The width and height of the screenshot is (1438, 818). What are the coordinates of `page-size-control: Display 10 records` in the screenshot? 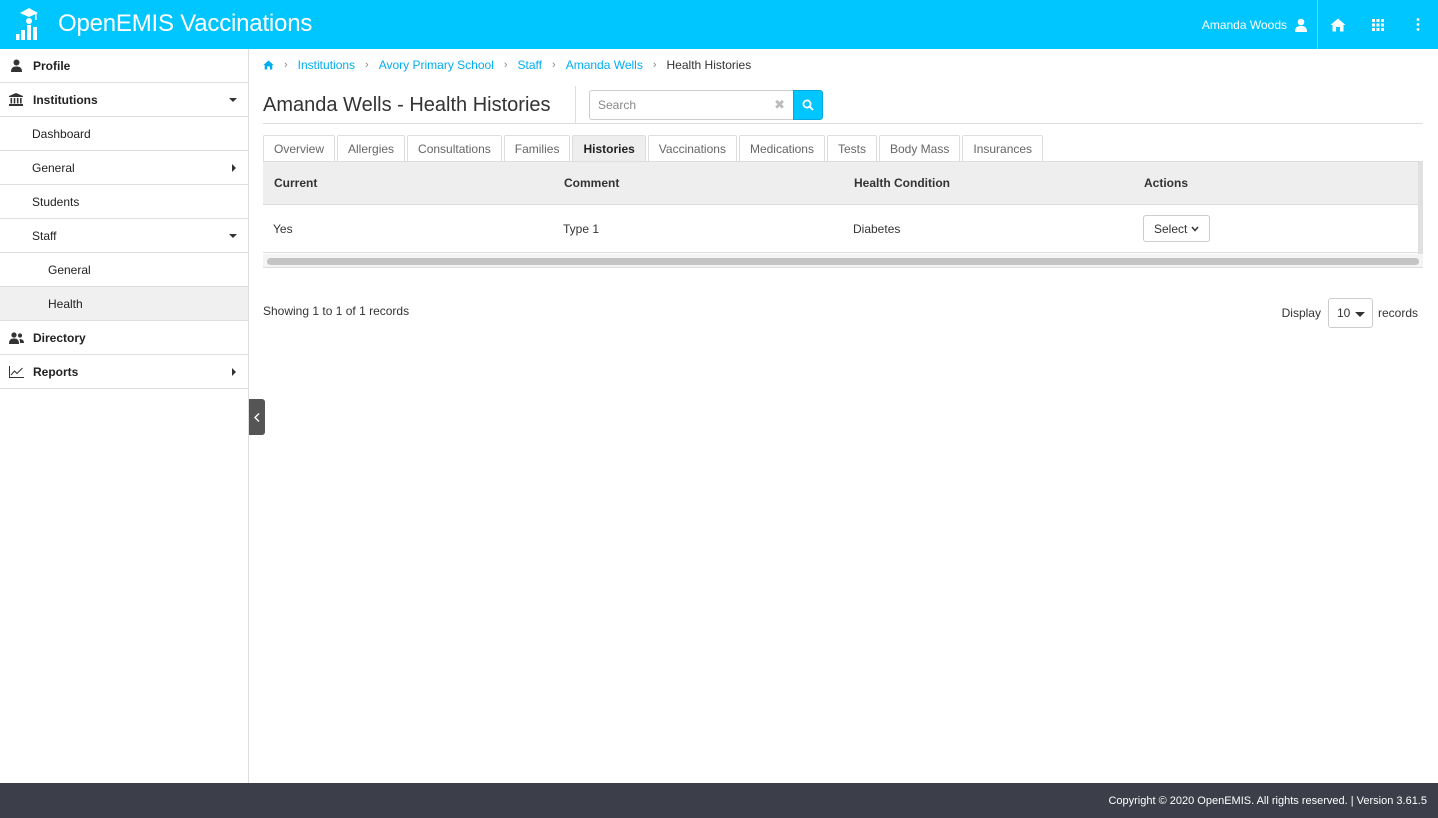 It's located at (1350, 313).